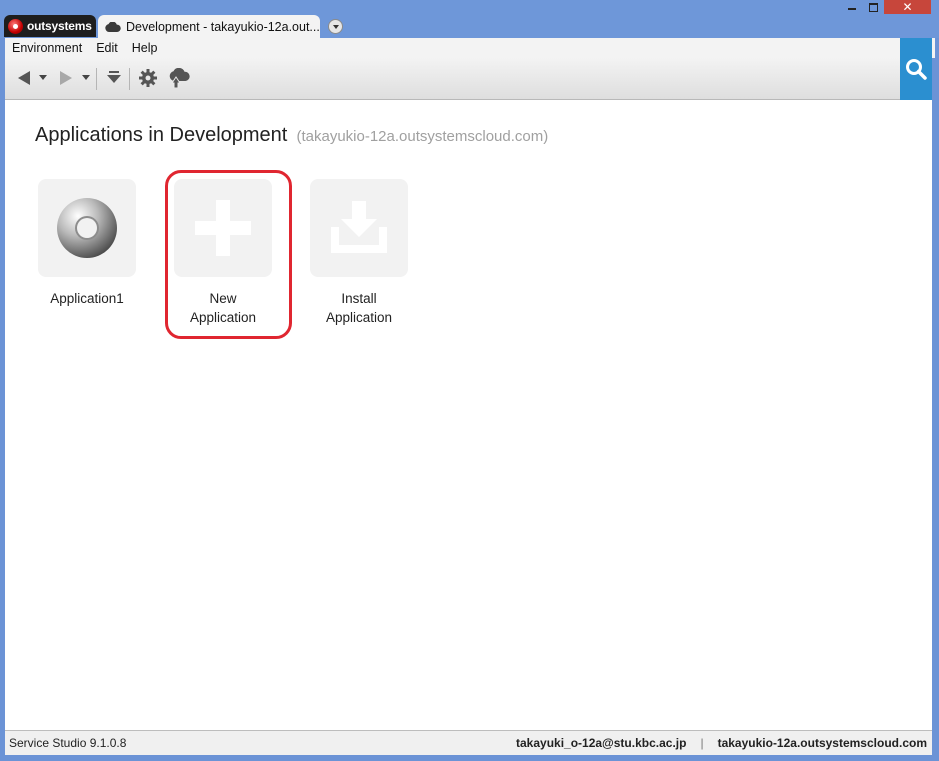  I want to click on user-account: takayuki_o-12a@stu.kbc.ac.jp, so click(601, 743).